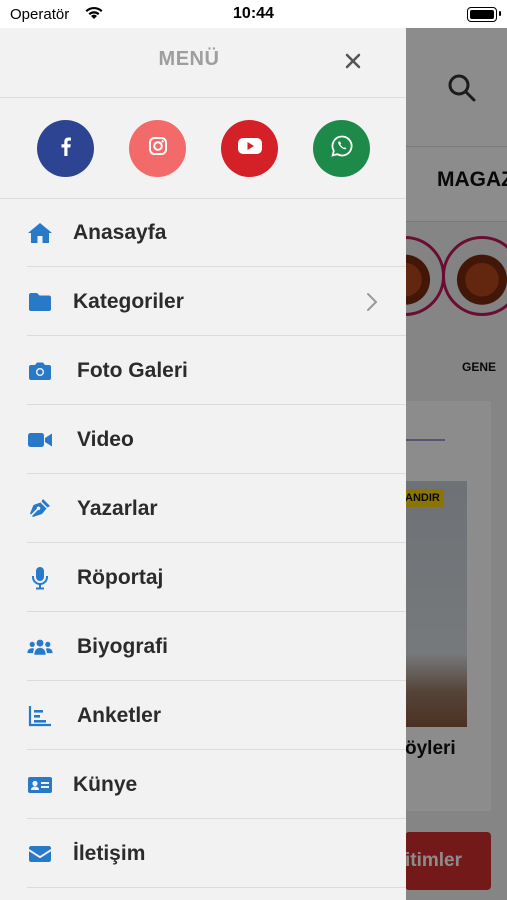 This screenshot has height=900, width=507. What do you see at coordinates (203, 647) in the screenshot?
I see `menu-item-biyografi: Biyografi` at bounding box center [203, 647].